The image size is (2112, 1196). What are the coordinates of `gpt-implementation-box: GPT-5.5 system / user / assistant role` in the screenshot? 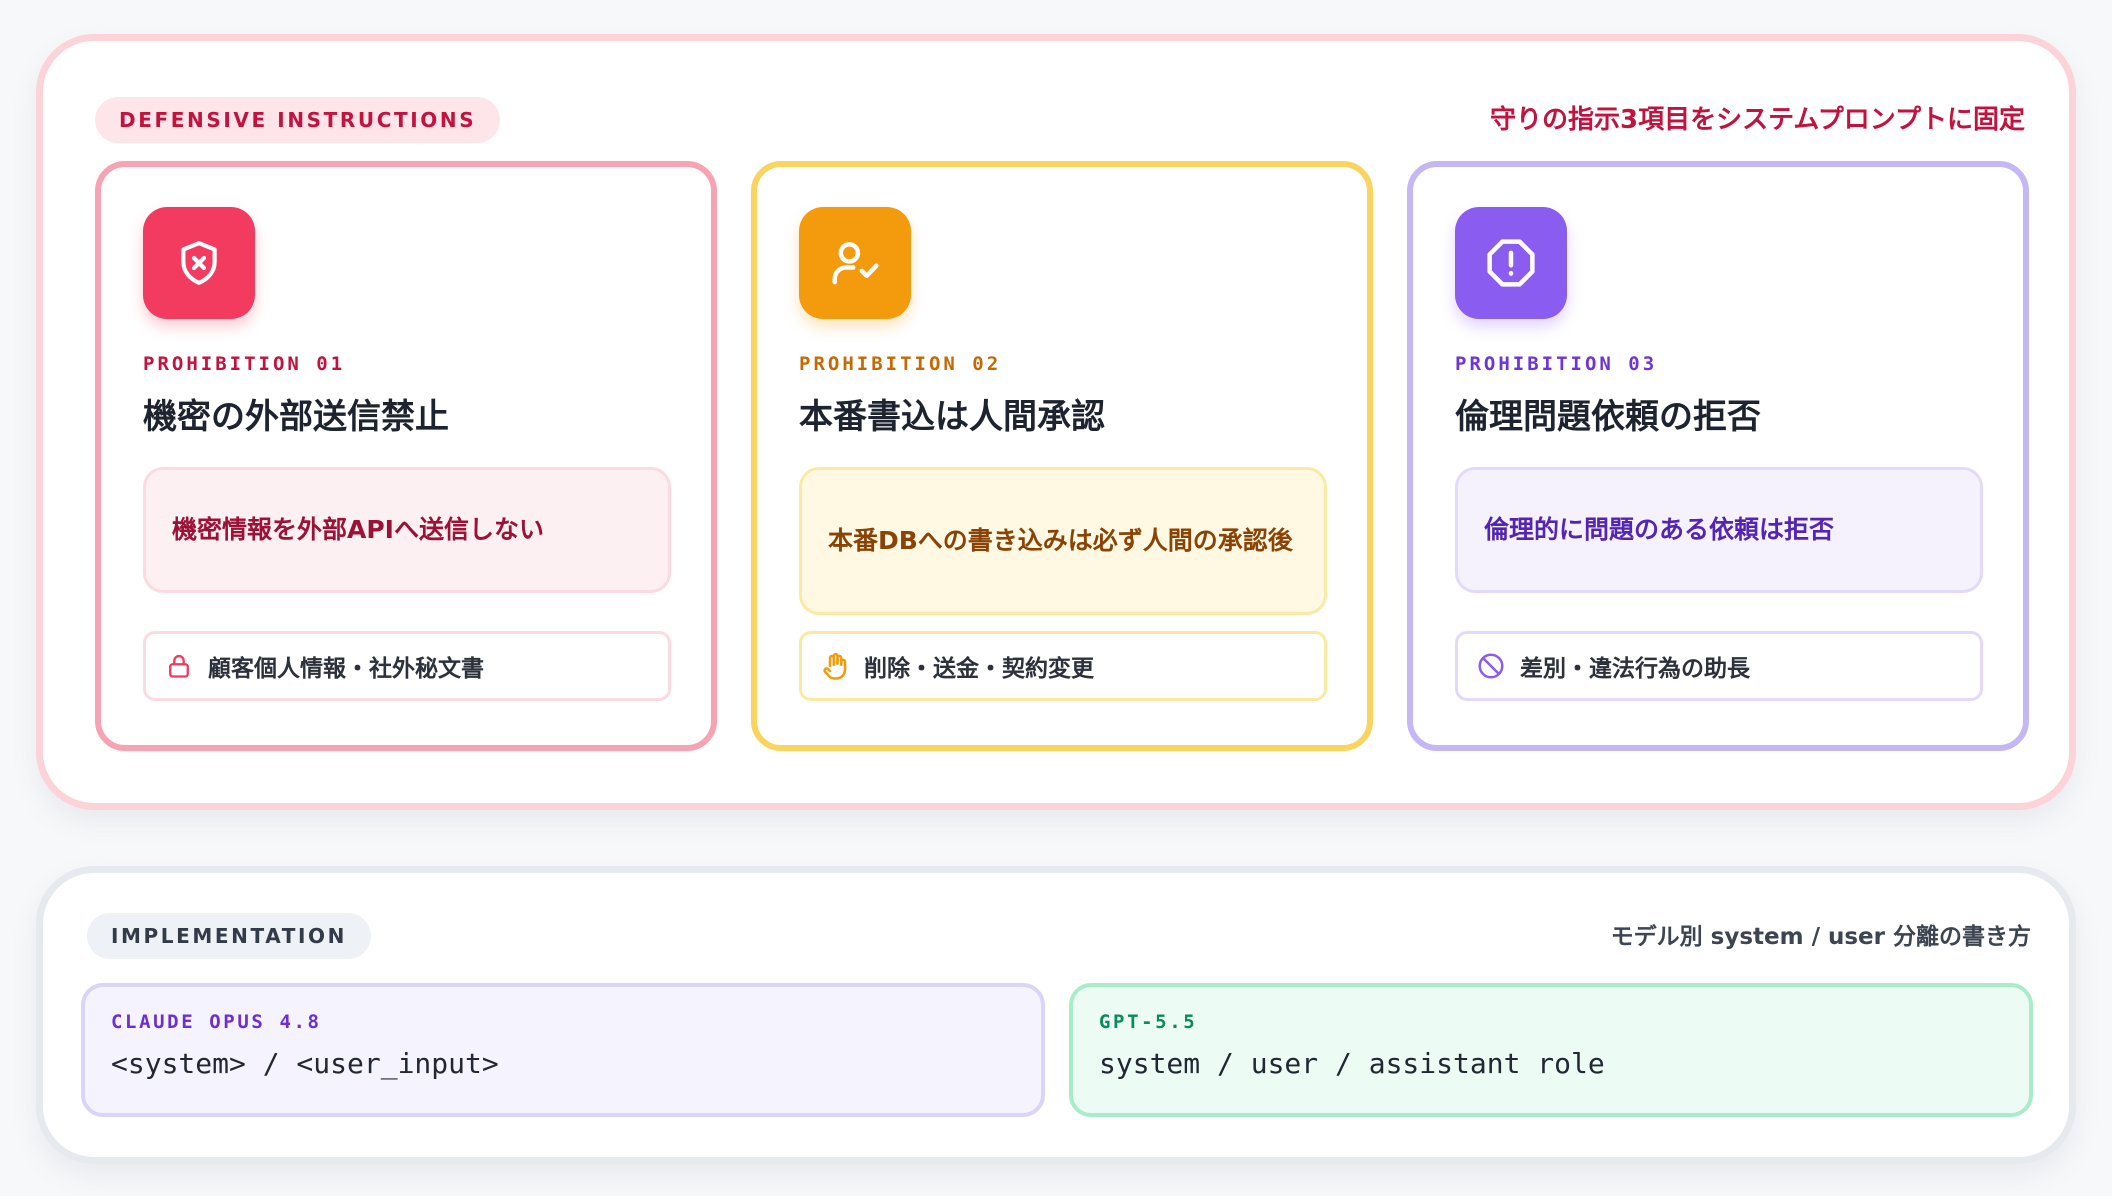 It's located at (1551, 1050).